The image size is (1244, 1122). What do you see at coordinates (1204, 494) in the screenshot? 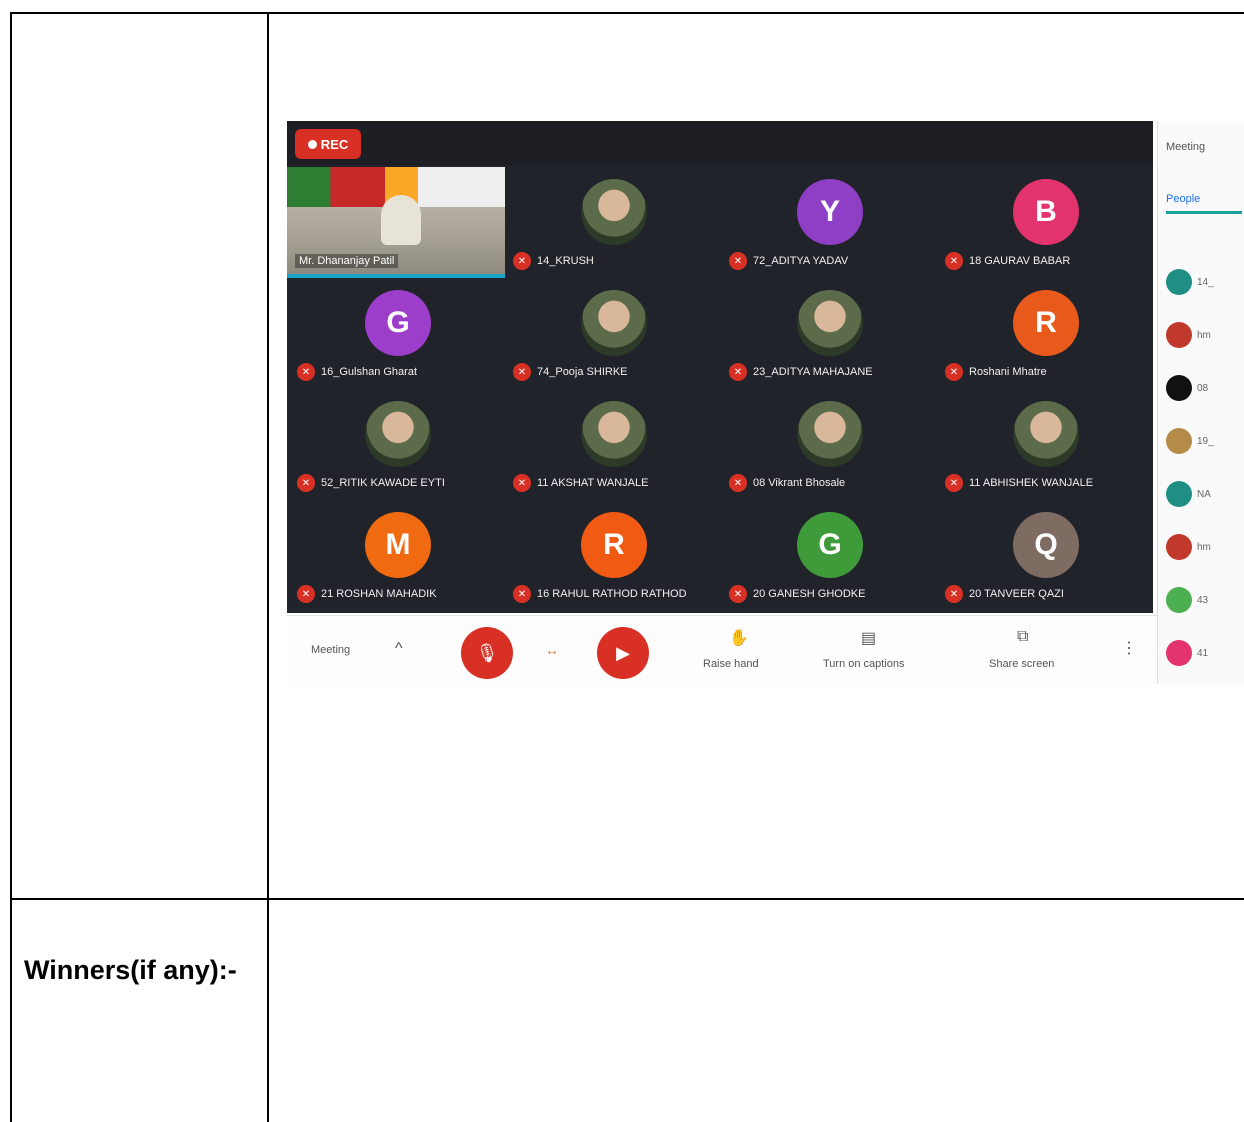
I see `sidebar-person-name: NA` at bounding box center [1204, 494].